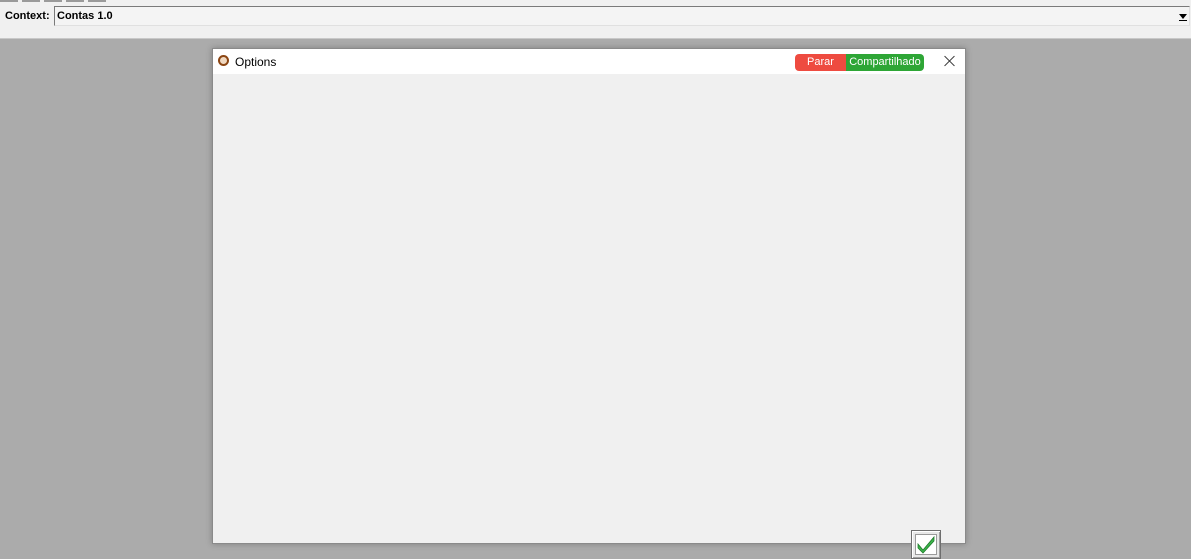  What do you see at coordinates (1183, 17) in the screenshot?
I see `chevron-down-icon` at bounding box center [1183, 17].